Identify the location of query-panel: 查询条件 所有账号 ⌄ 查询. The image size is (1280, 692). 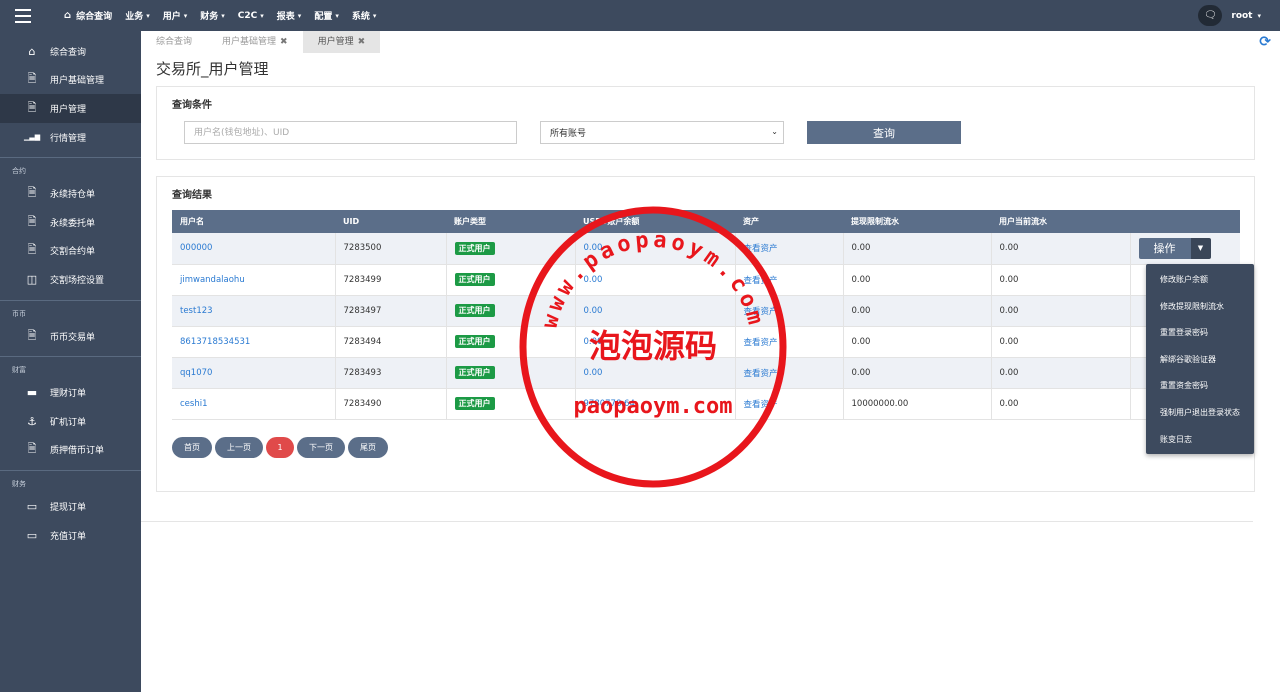
(705, 123).